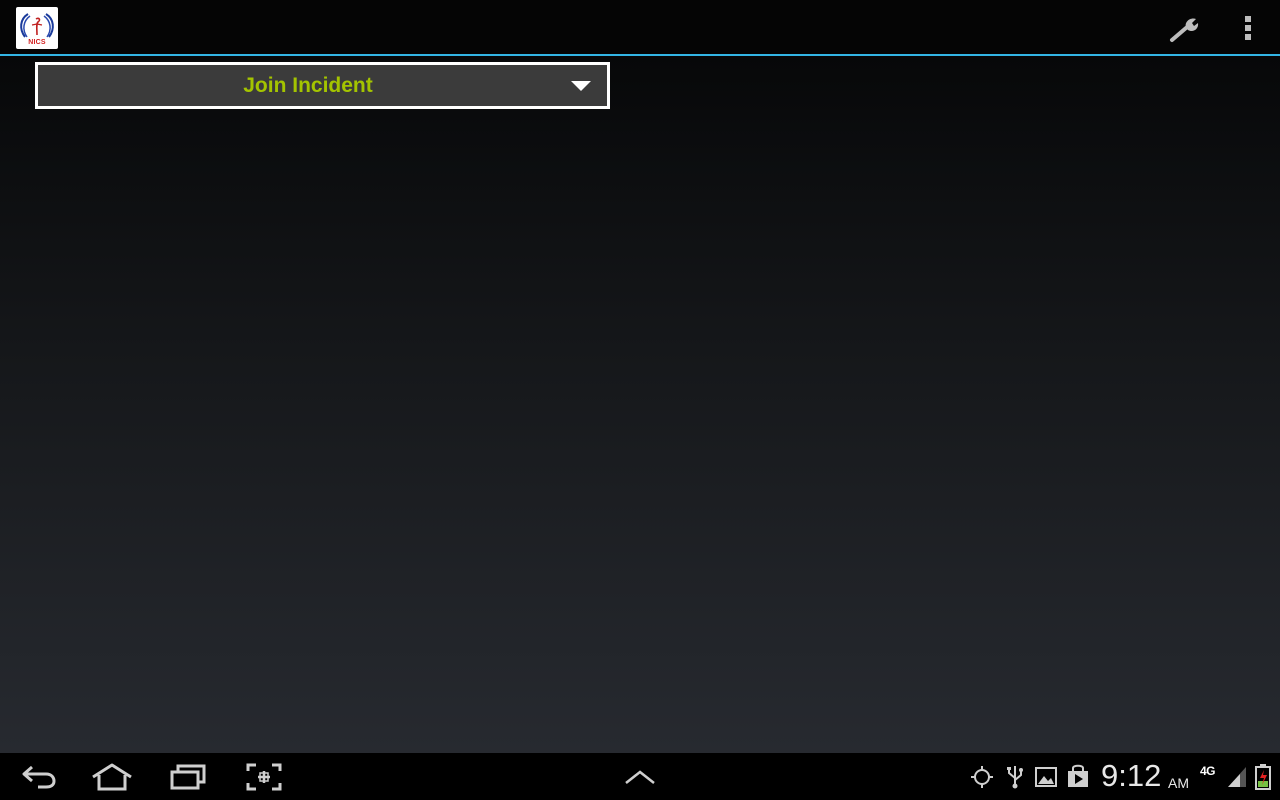 This screenshot has height=800, width=1280. What do you see at coordinates (1237, 777) in the screenshot?
I see `signal-icon` at bounding box center [1237, 777].